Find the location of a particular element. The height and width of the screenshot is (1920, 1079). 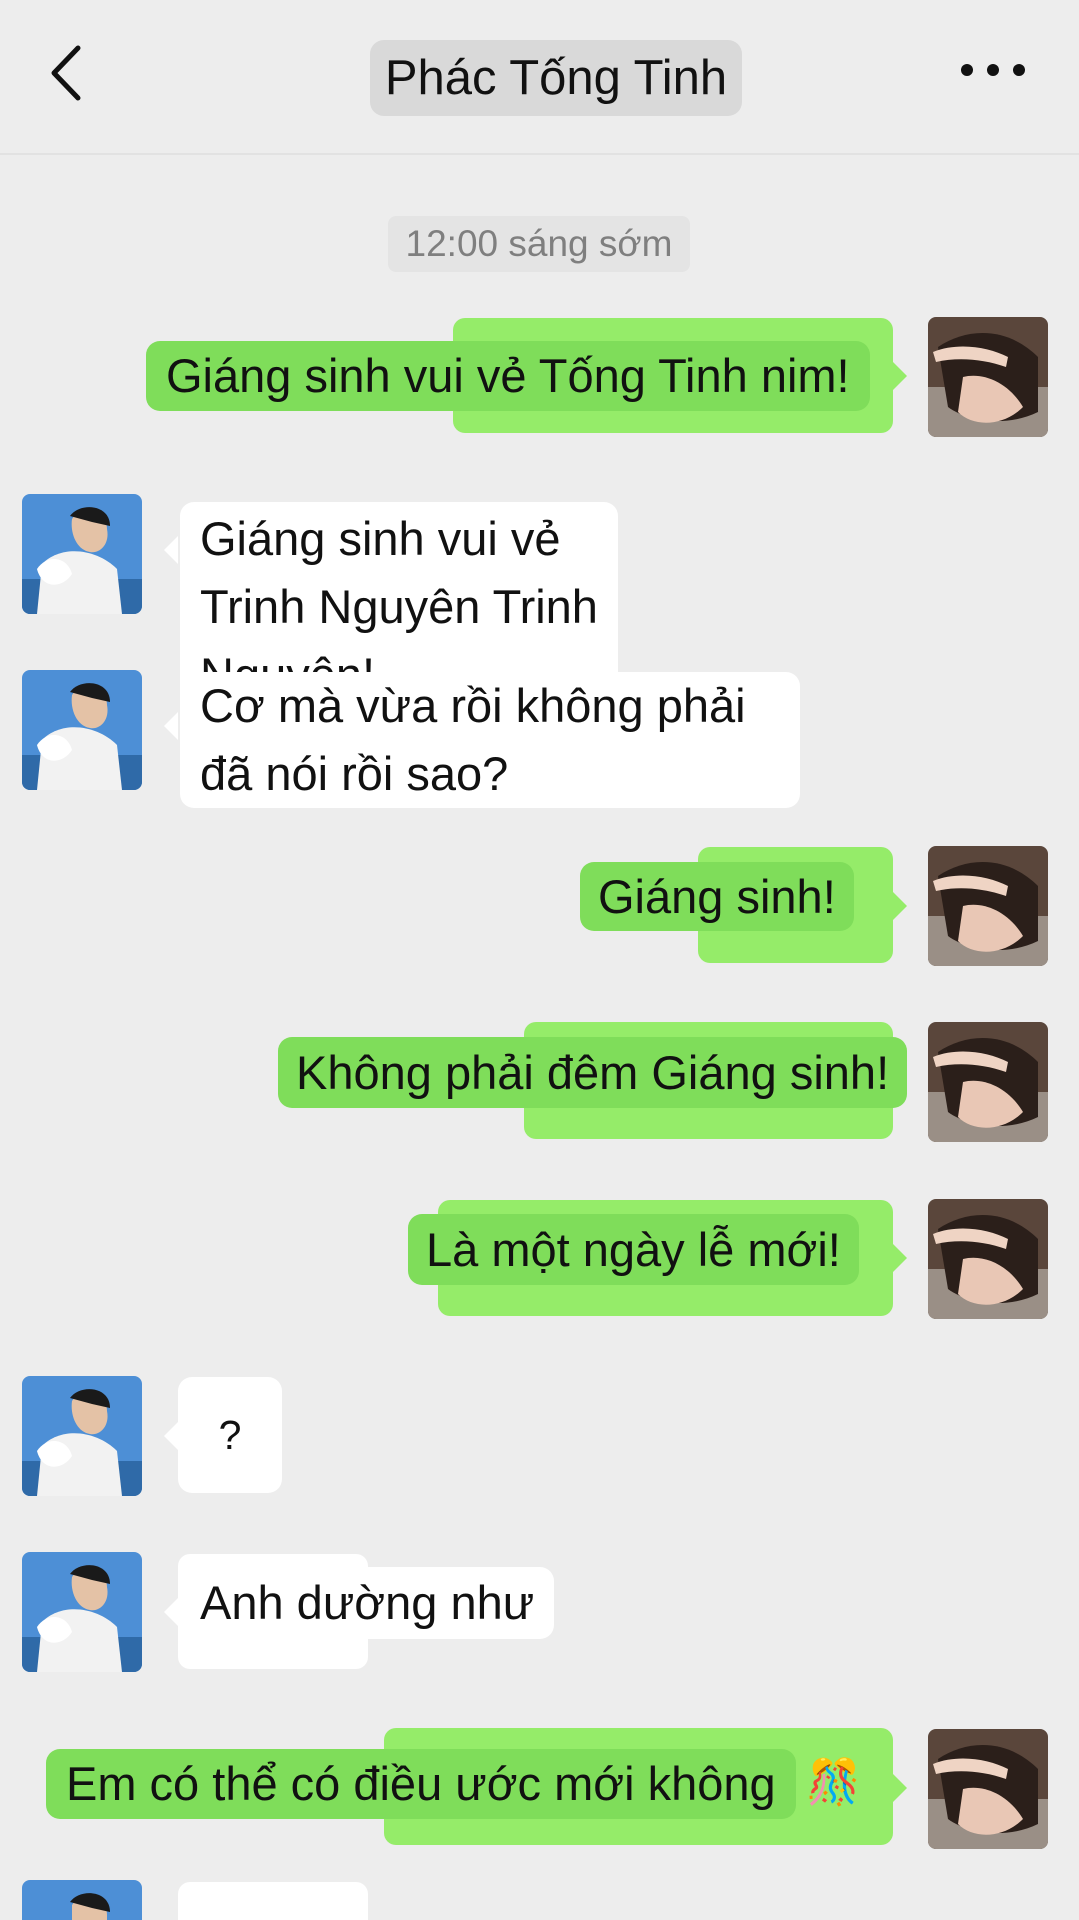

message-text: Không phải đêm Giáng sinh! is located at coordinates (593, 1072).